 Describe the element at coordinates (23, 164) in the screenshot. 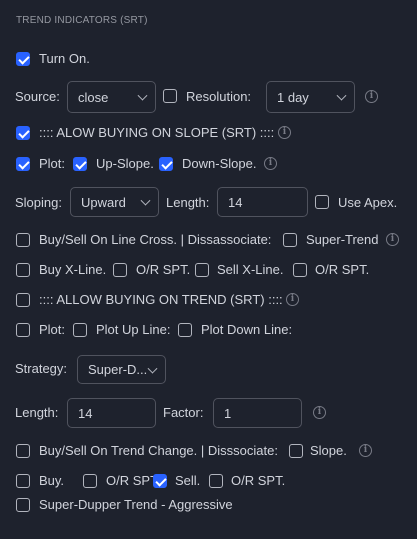

I see `plot-slope-checkbox` at that location.